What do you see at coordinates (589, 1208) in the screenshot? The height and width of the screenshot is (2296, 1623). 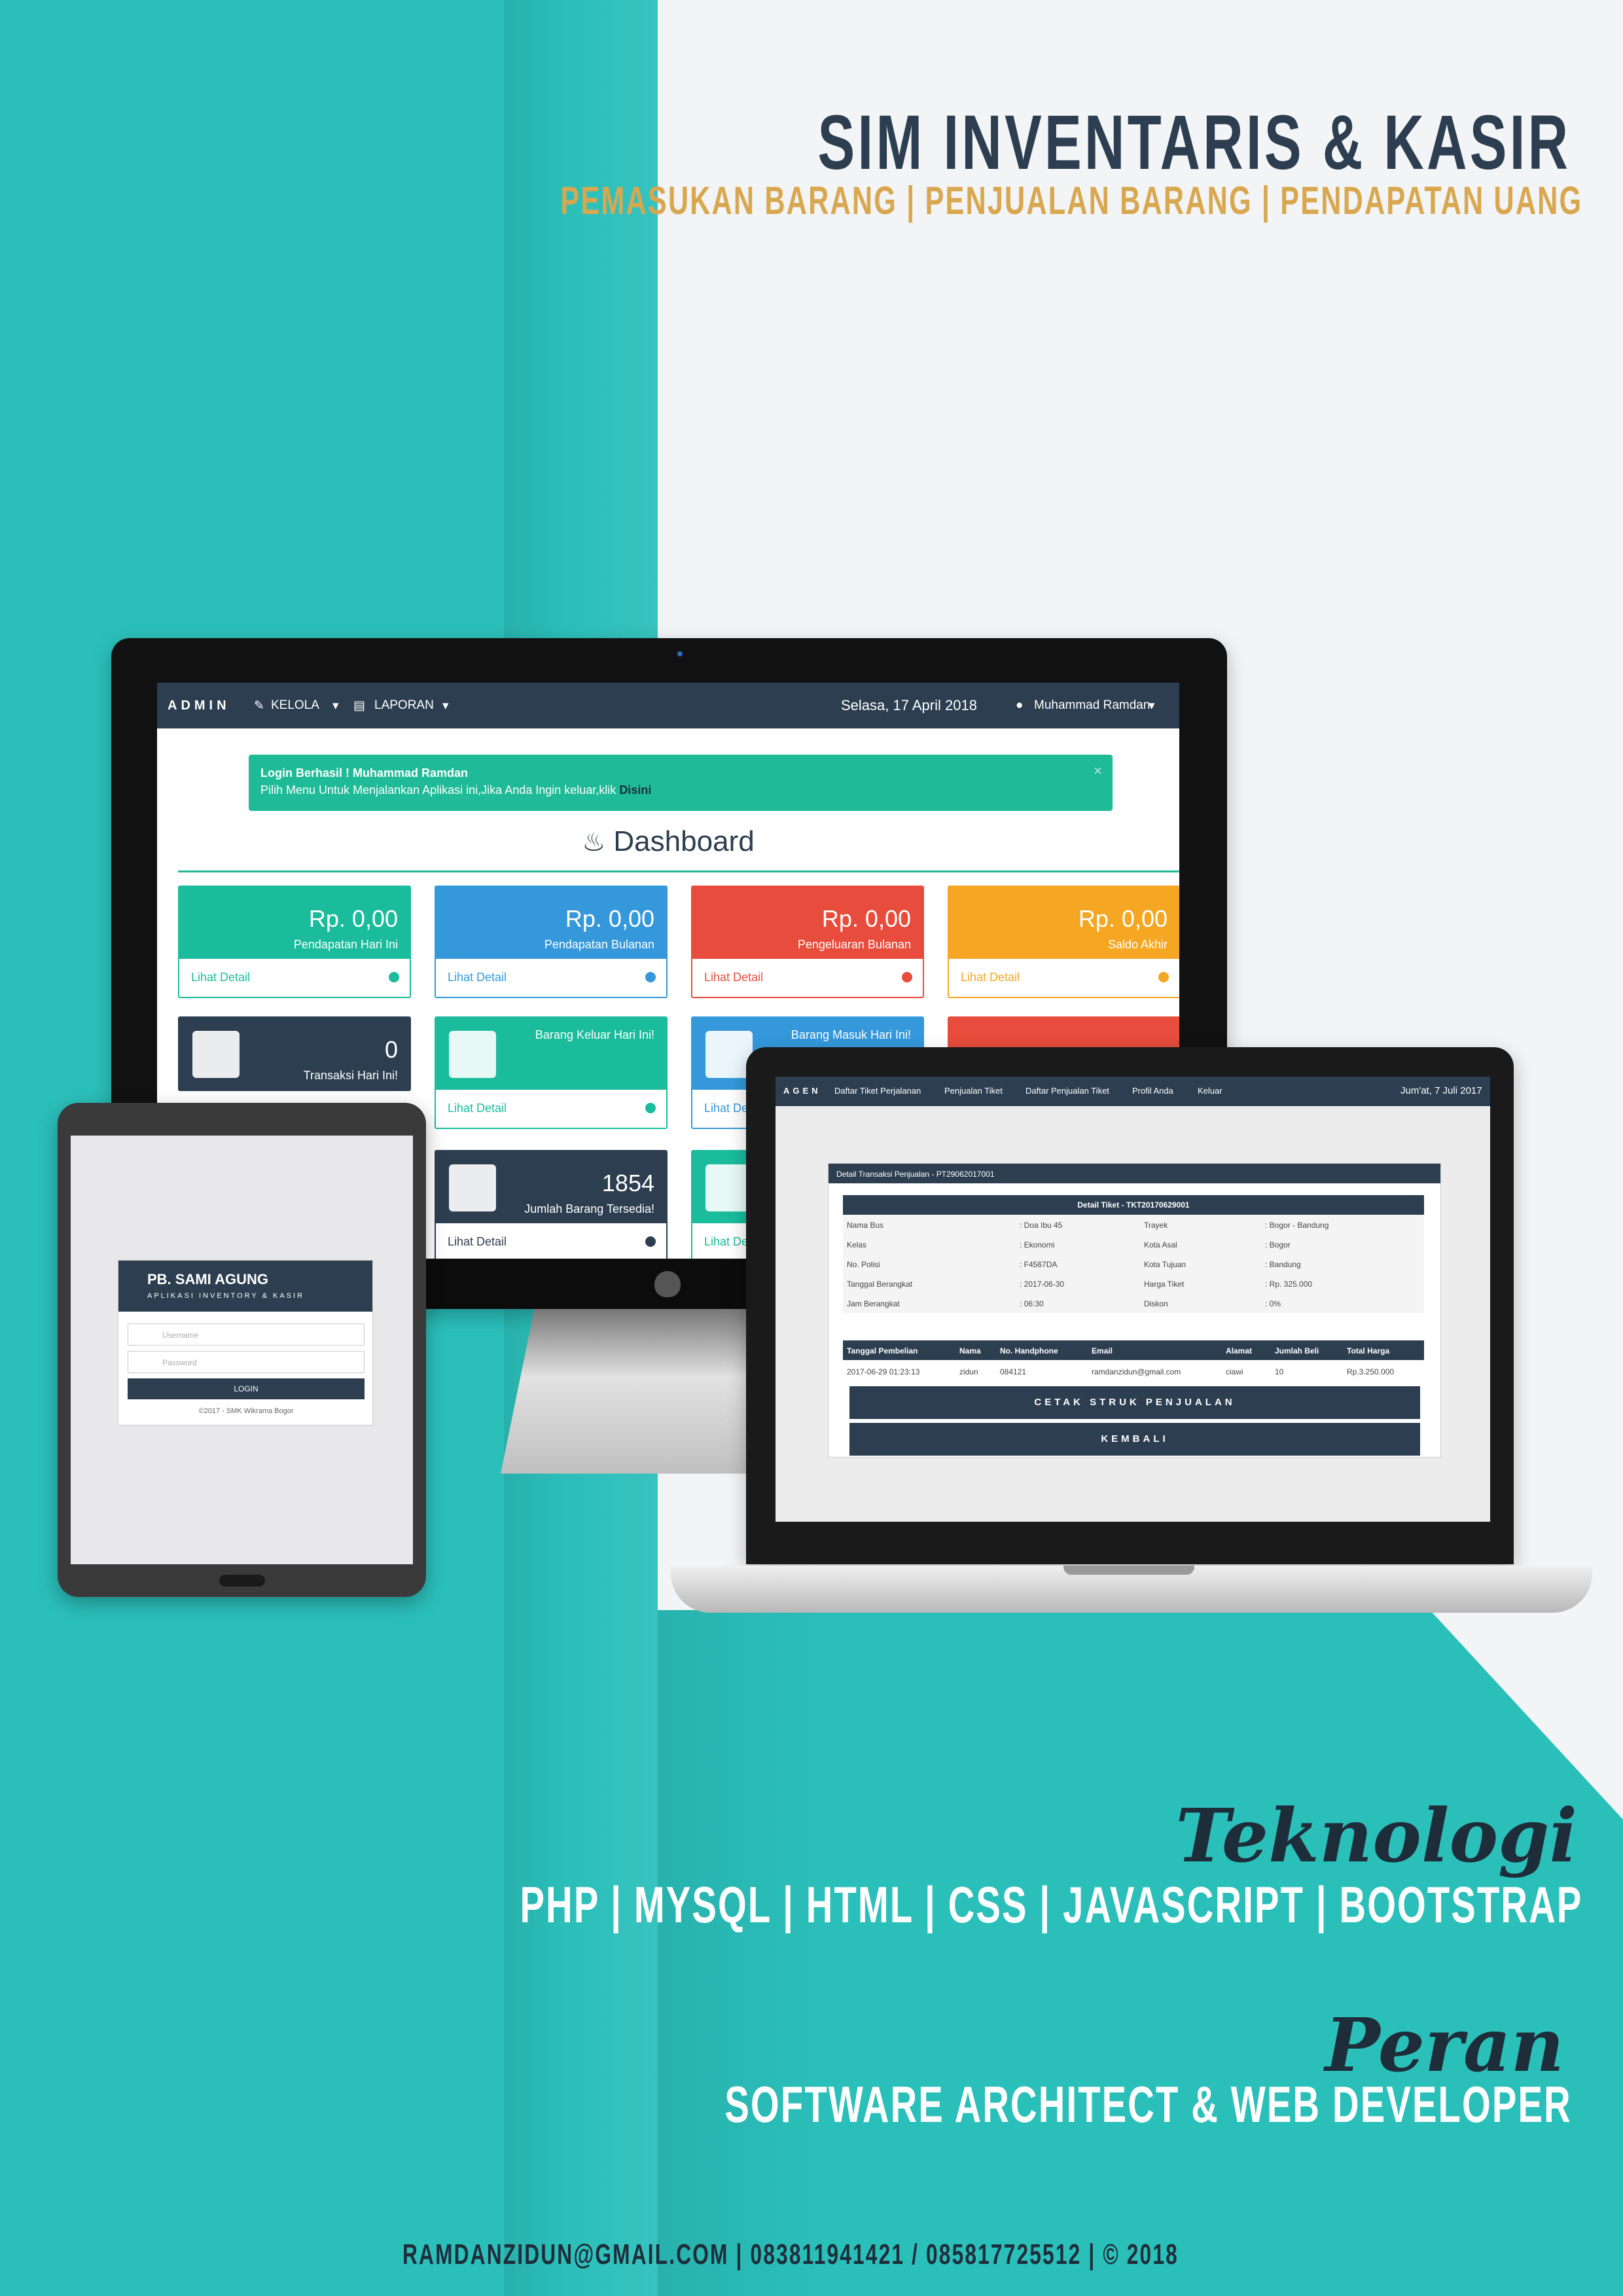 I see `stat-caption: Jumlah Barang Tersedia!` at bounding box center [589, 1208].